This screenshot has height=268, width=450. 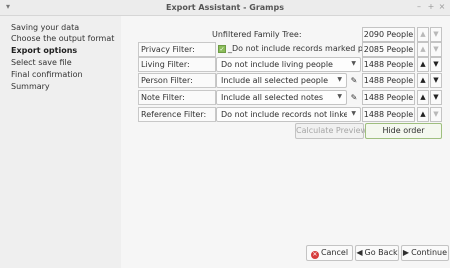 What do you see at coordinates (47, 74) in the screenshot?
I see `step-final-confirmation: Final confirmation` at bounding box center [47, 74].